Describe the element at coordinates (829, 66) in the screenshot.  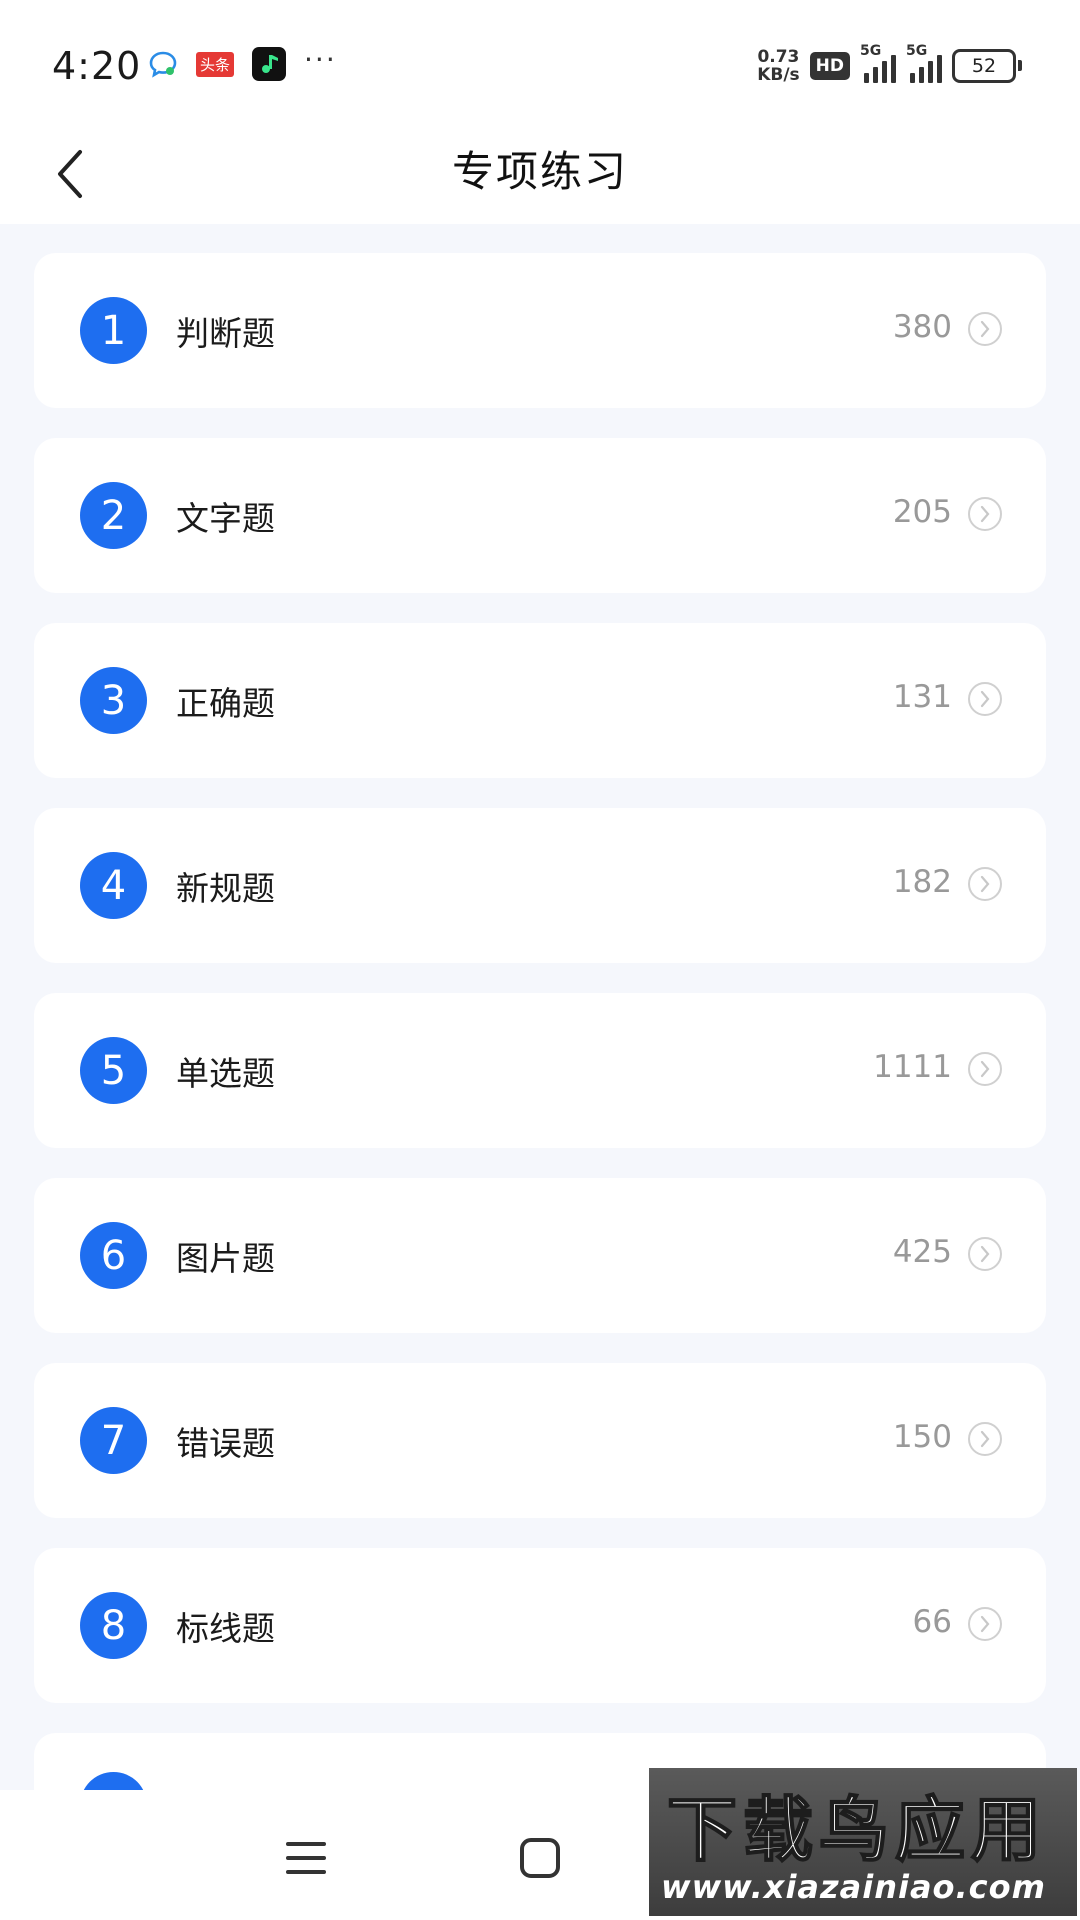
I see `hd-voice-icon: HD` at that location.